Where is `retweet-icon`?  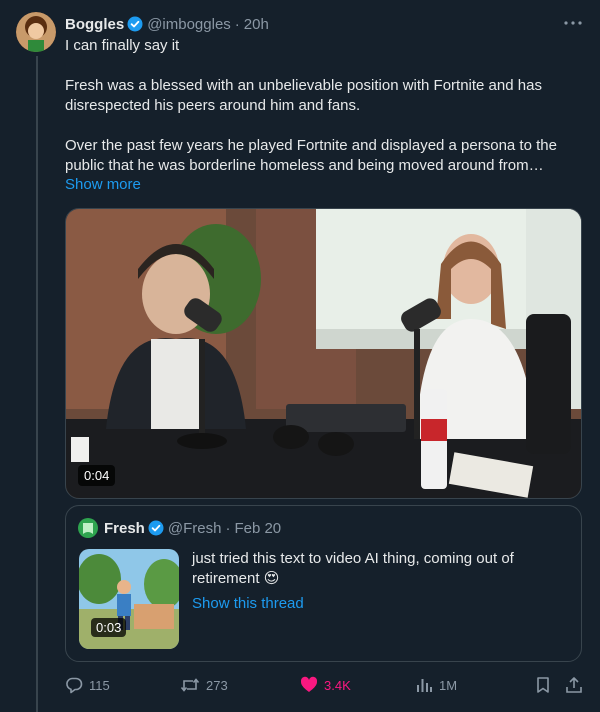 retweet-icon is located at coordinates (190, 685).